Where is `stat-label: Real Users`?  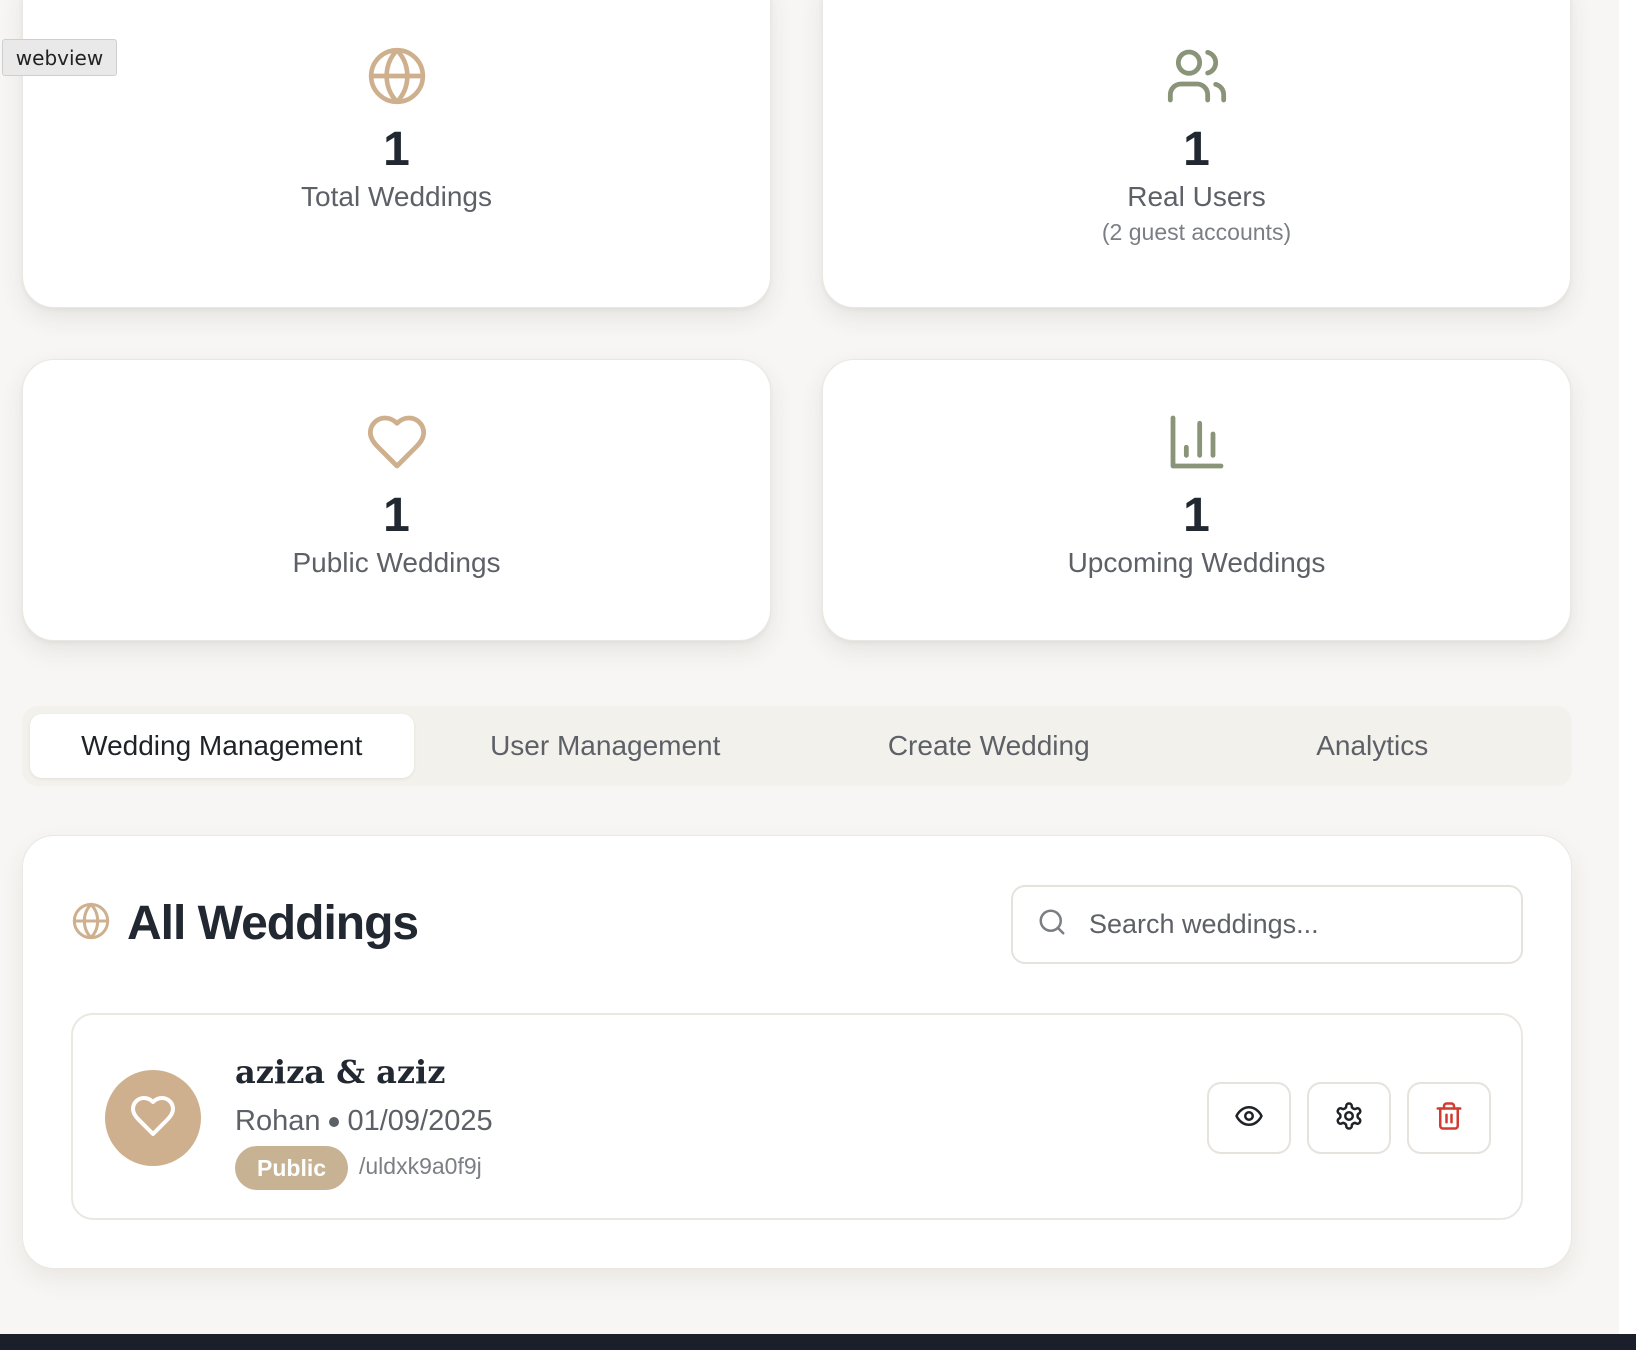
stat-label: Real Users is located at coordinates (1196, 196).